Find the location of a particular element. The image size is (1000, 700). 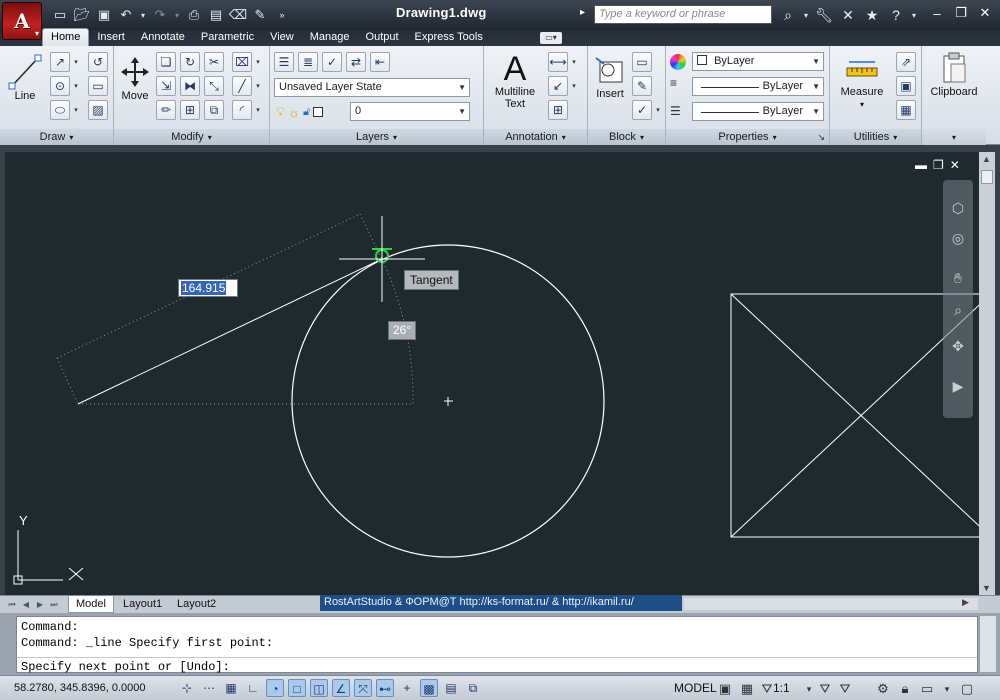

chamfer-button: ◜ is located at coordinates (242, 110).